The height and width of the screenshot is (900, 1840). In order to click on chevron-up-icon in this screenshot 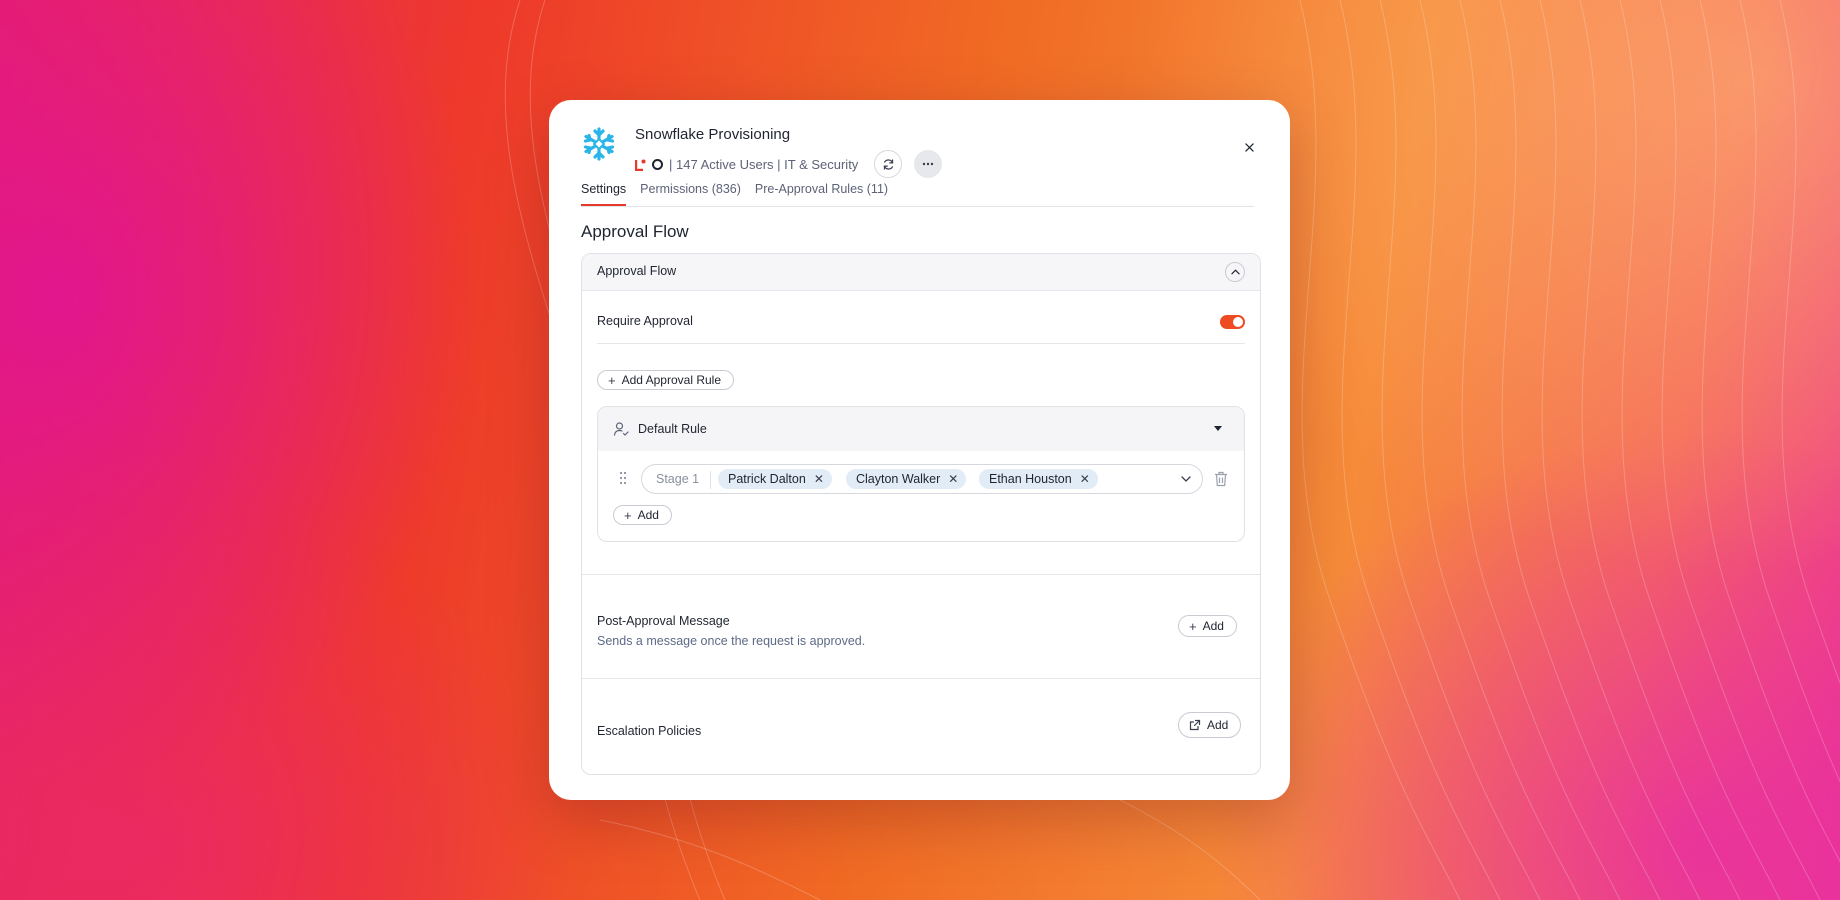, I will do `click(1235, 272)`.